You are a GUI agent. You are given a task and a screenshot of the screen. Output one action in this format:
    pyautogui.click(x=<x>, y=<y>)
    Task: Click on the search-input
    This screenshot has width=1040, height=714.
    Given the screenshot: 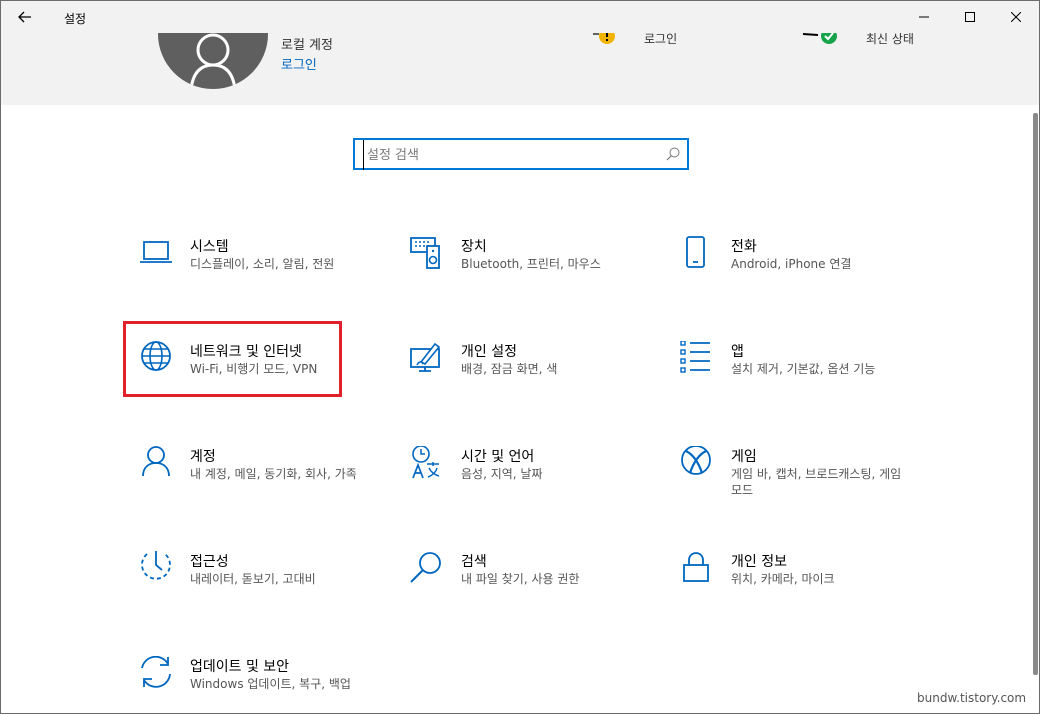 What is the action you would take?
    pyautogui.click(x=511, y=155)
    